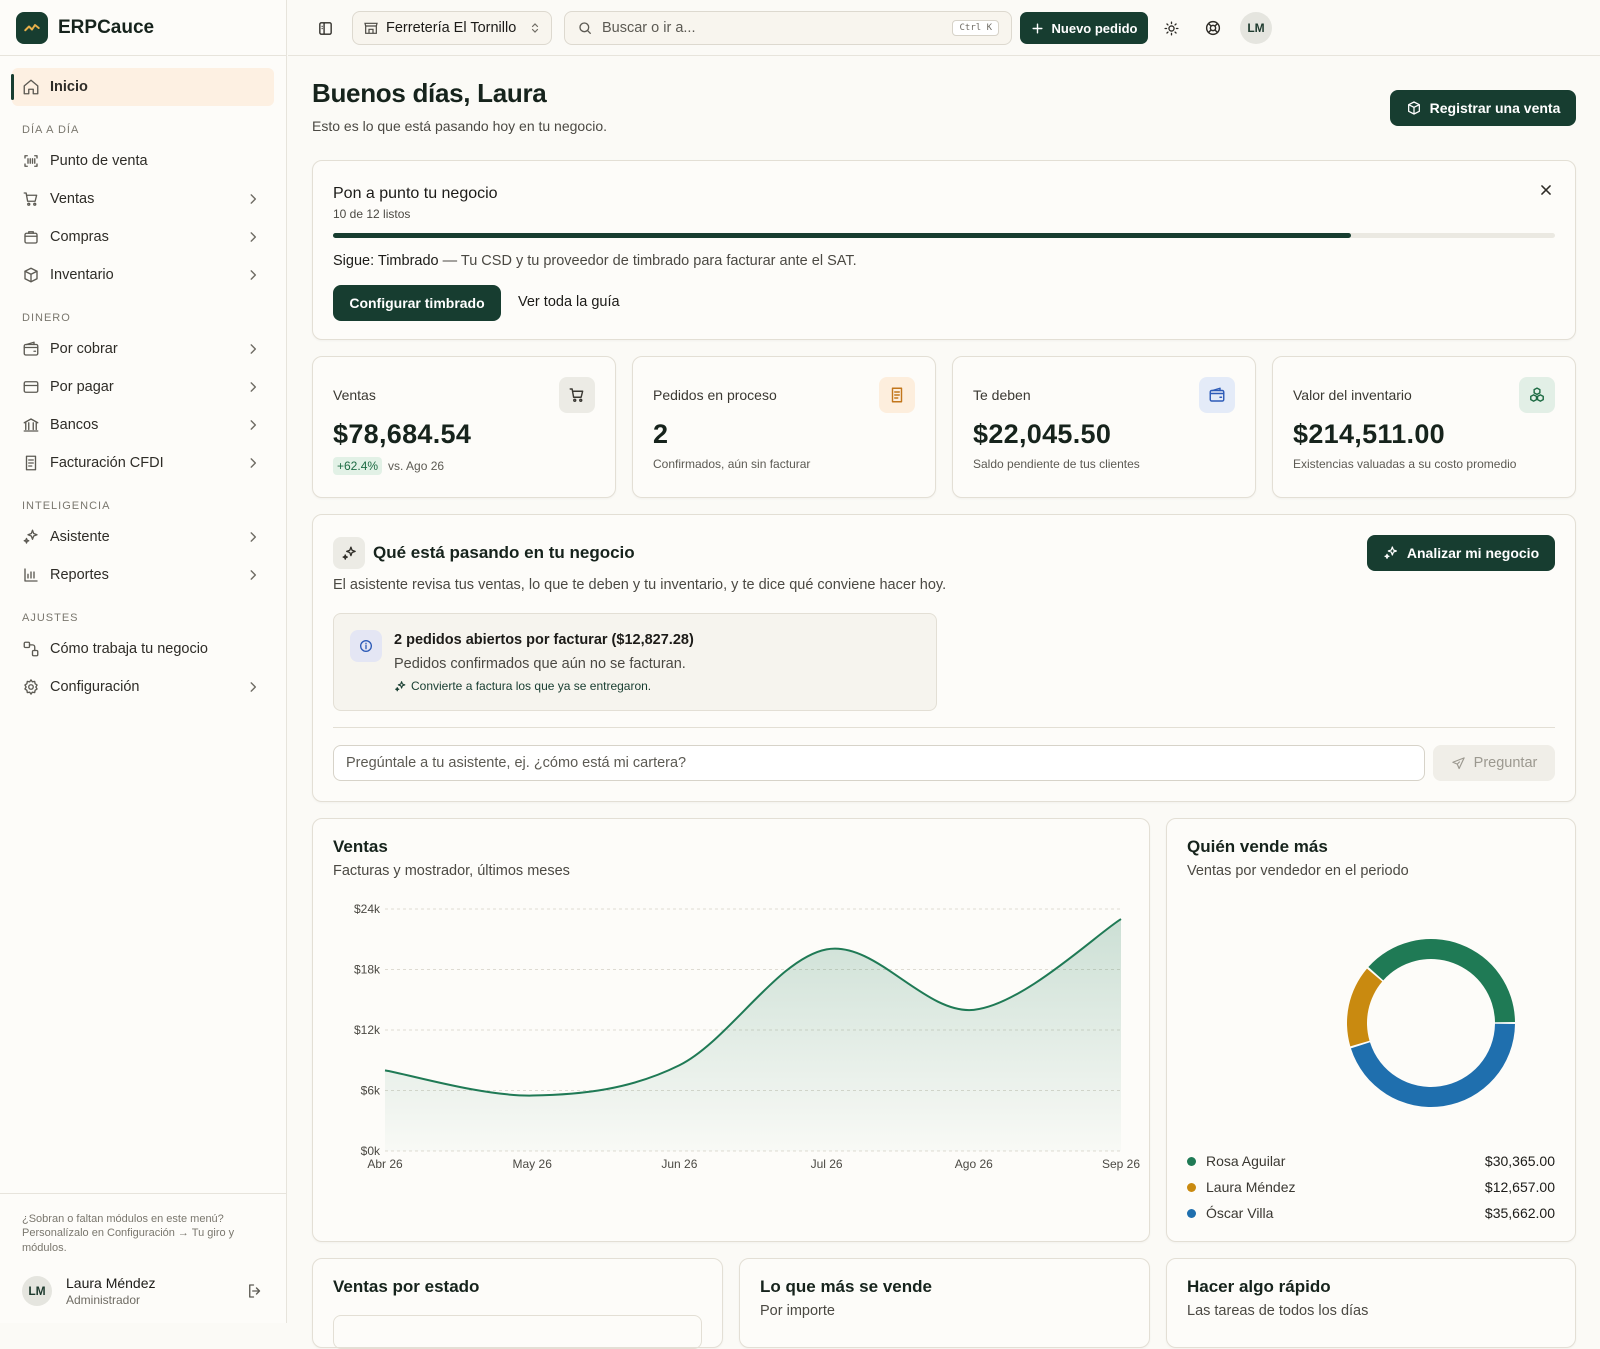  What do you see at coordinates (400, 686) in the screenshot?
I see `sparkles-icon` at bounding box center [400, 686].